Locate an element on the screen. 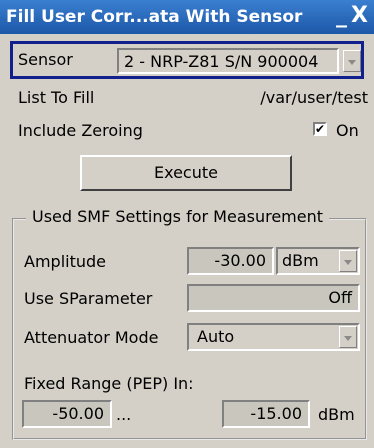  include-zeroing-checkbox: ✔ is located at coordinates (320, 129).